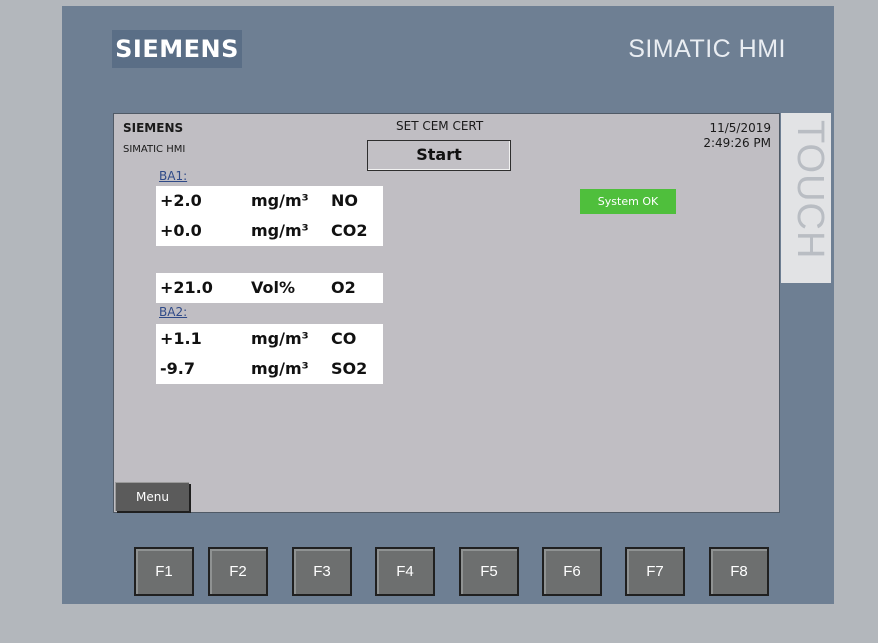 The image size is (878, 643). Describe the element at coordinates (655, 571) in the screenshot. I see `function-key-f7: F7` at that location.